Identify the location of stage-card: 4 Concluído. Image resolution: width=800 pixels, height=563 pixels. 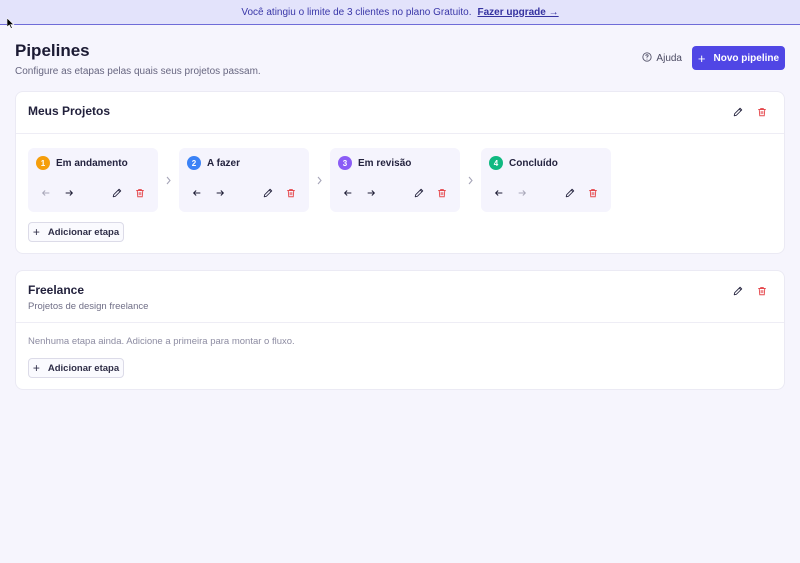
(546, 180).